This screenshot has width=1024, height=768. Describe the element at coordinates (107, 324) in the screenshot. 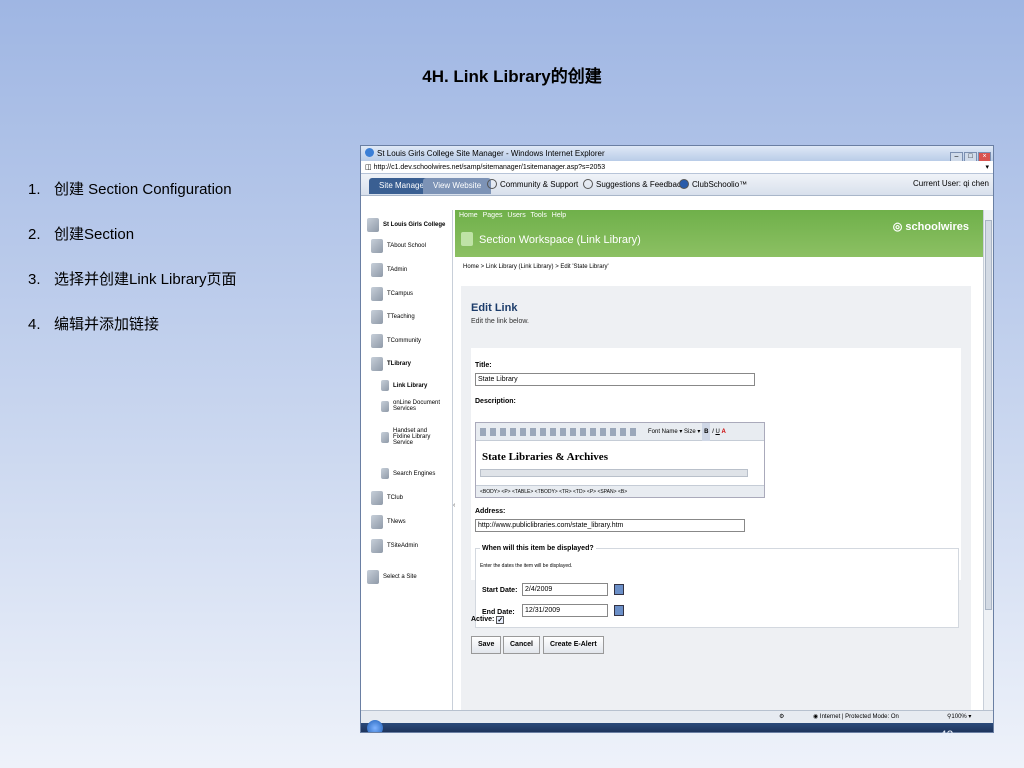

I see `step-text: 编辑并添加链接` at that location.